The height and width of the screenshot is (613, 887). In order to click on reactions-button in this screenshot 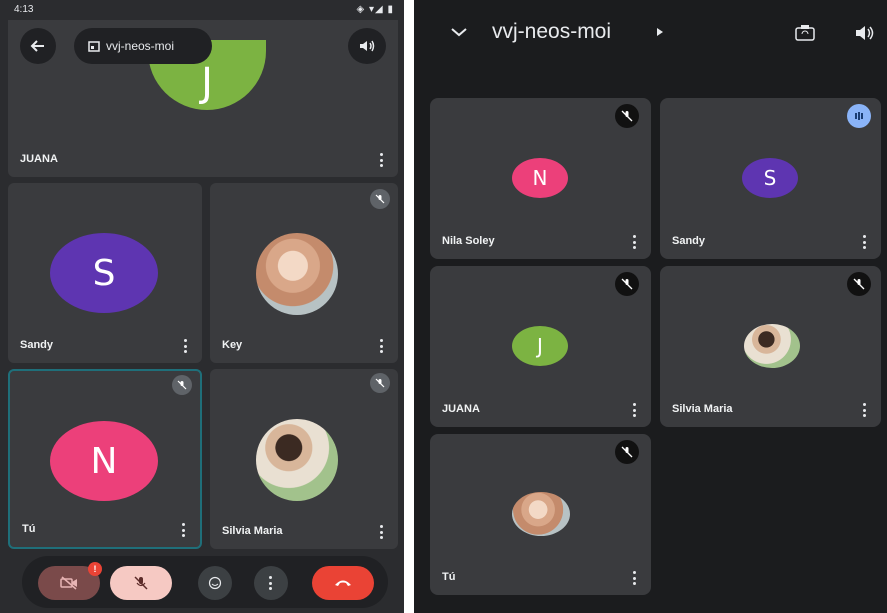, I will do `click(215, 583)`.